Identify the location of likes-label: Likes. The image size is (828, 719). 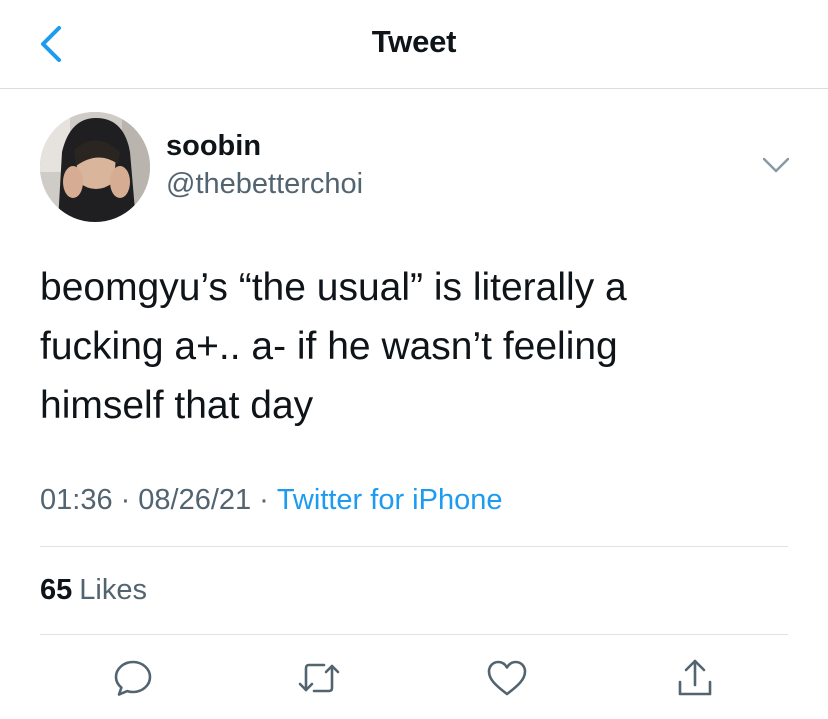
(113, 590).